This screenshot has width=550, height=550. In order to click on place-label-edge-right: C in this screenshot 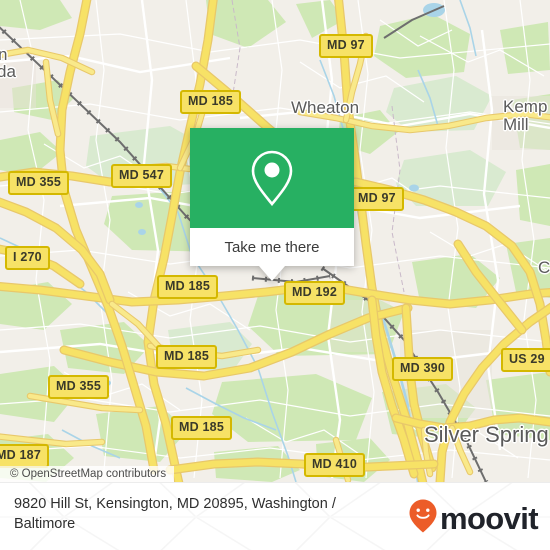, I will do `click(544, 267)`.